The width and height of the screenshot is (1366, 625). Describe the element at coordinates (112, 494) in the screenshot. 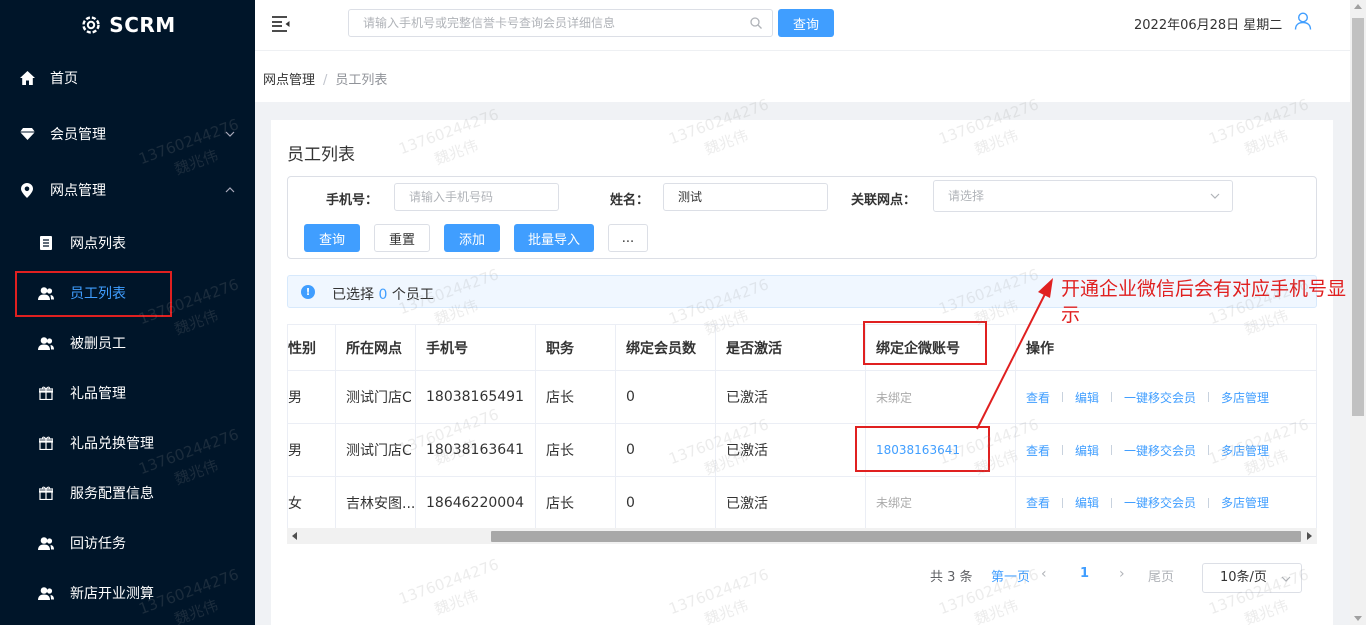

I see `sidebar-item-label: 服务配置信息` at that location.